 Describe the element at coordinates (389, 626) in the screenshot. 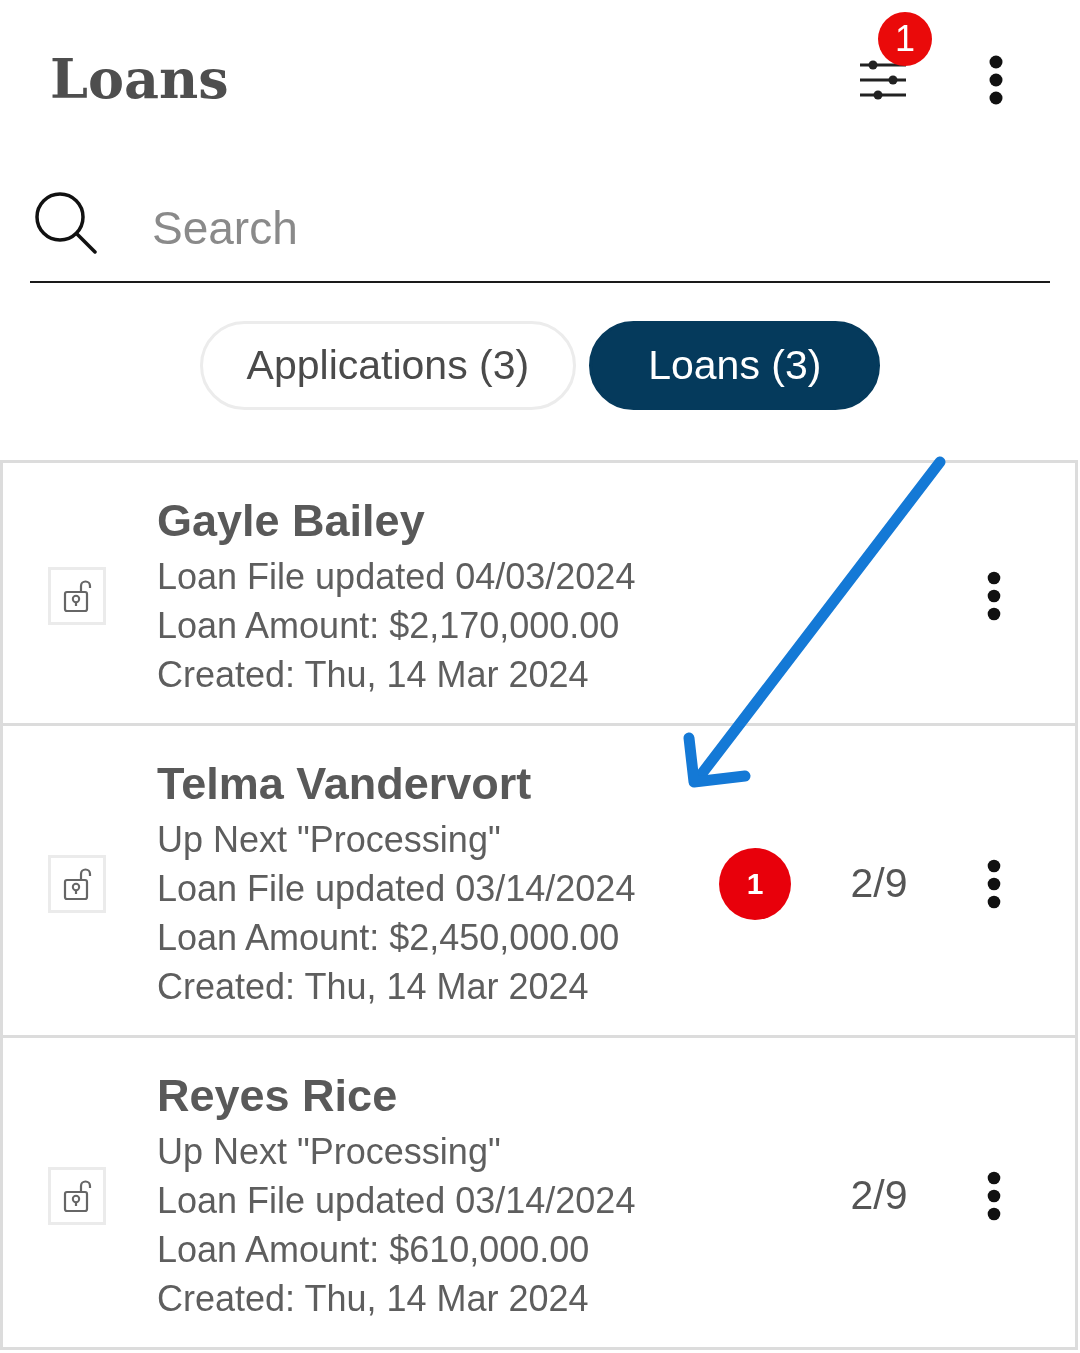

I see `loan-detail-text: Loan Amount: $2,170,000.00` at that location.